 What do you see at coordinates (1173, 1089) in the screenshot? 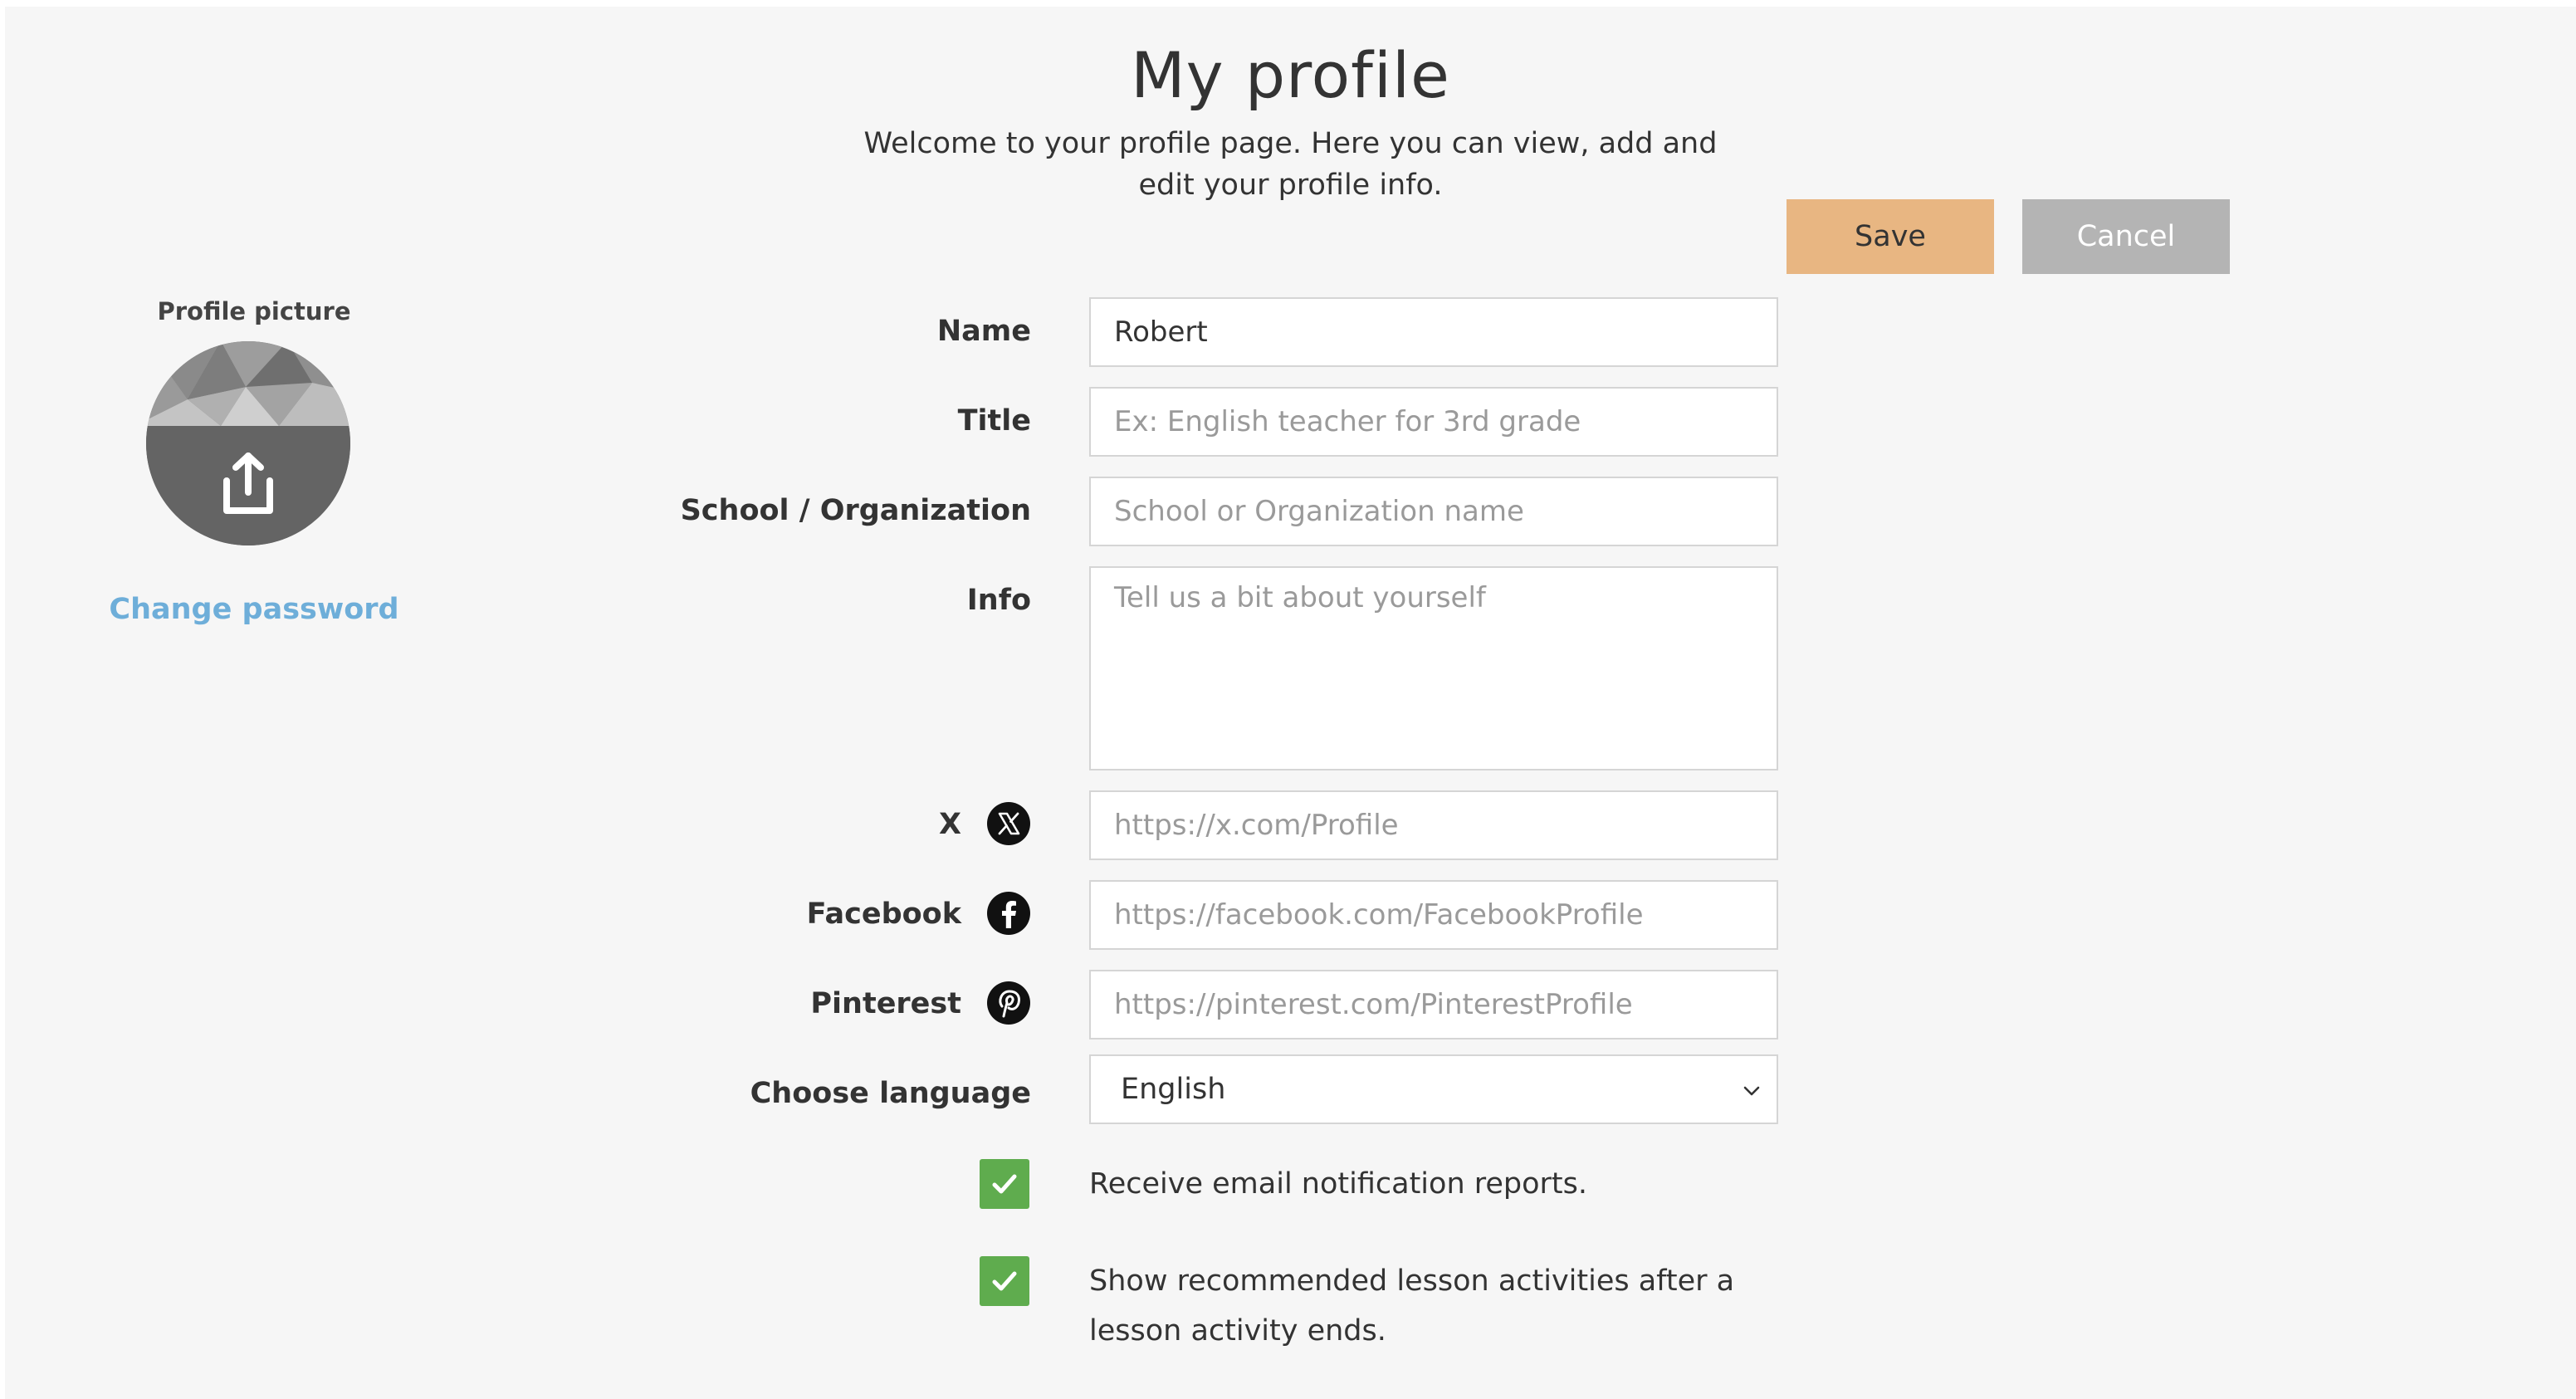
I see `language-selected-value: English` at bounding box center [1173, 1089].